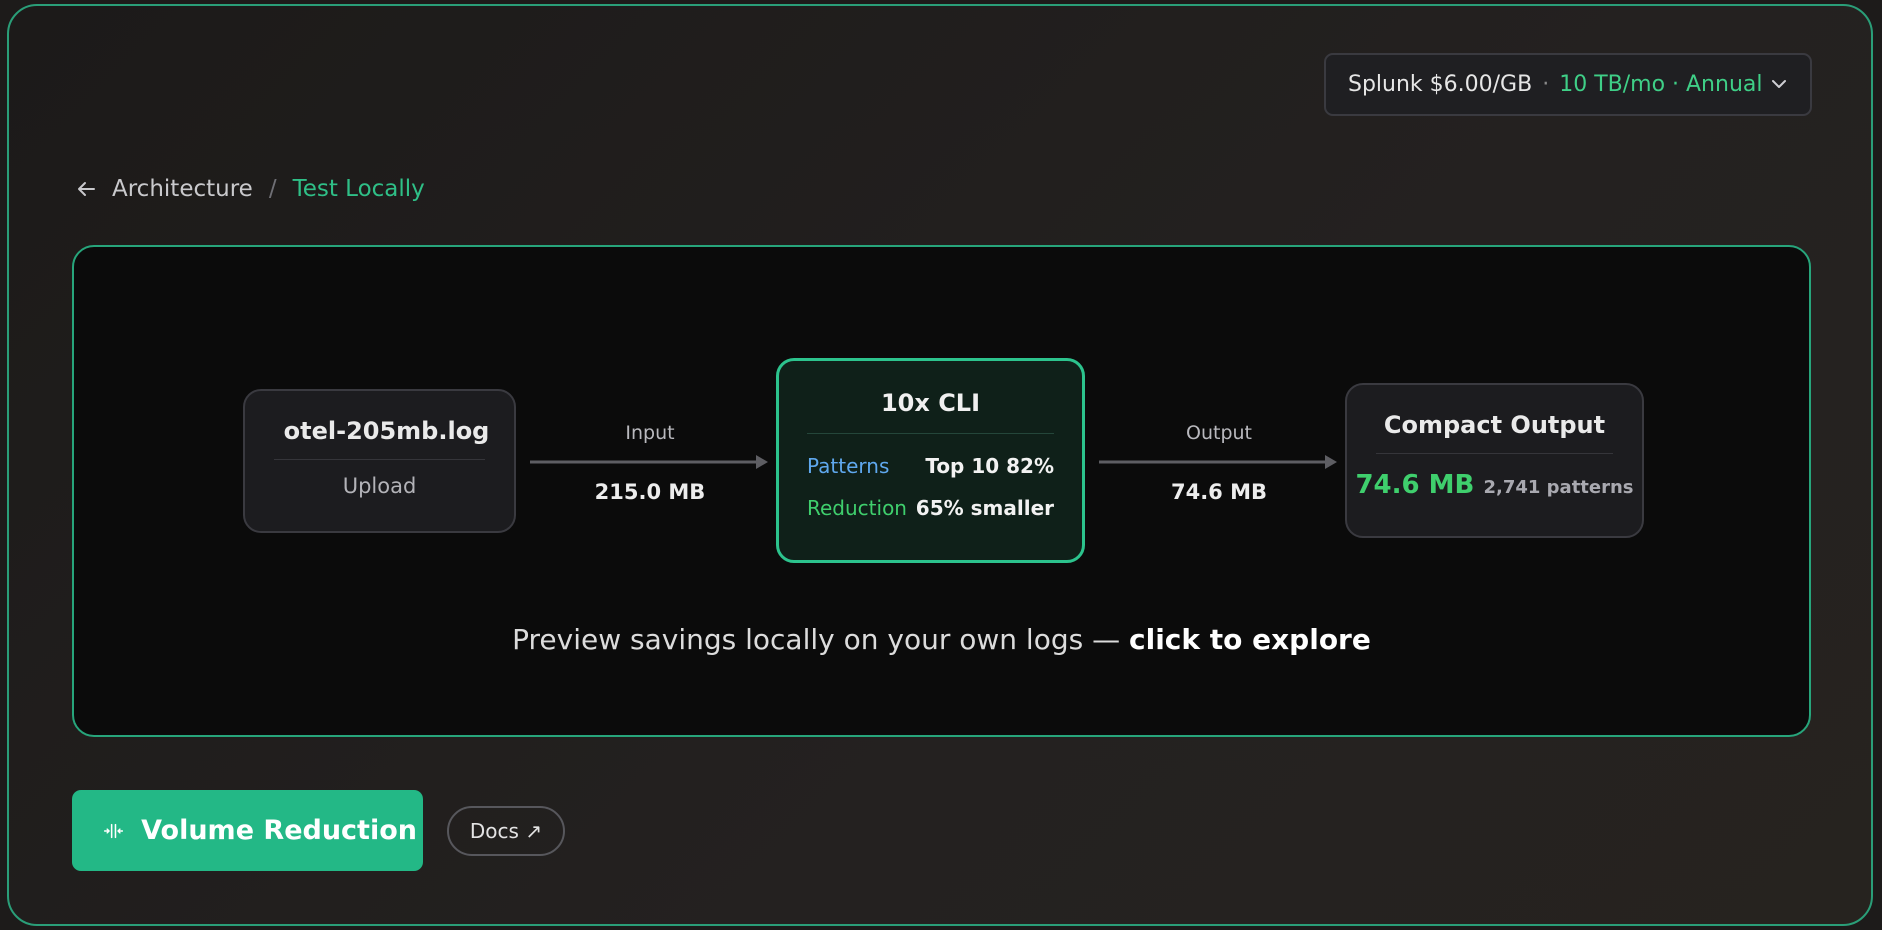 The width and height of the screenshot is (1882, 930). What do you see at coordinates (1415, 485) in the screenshot?
I see `output-size: 74.6 MB` at bounding box center [1415, 485].